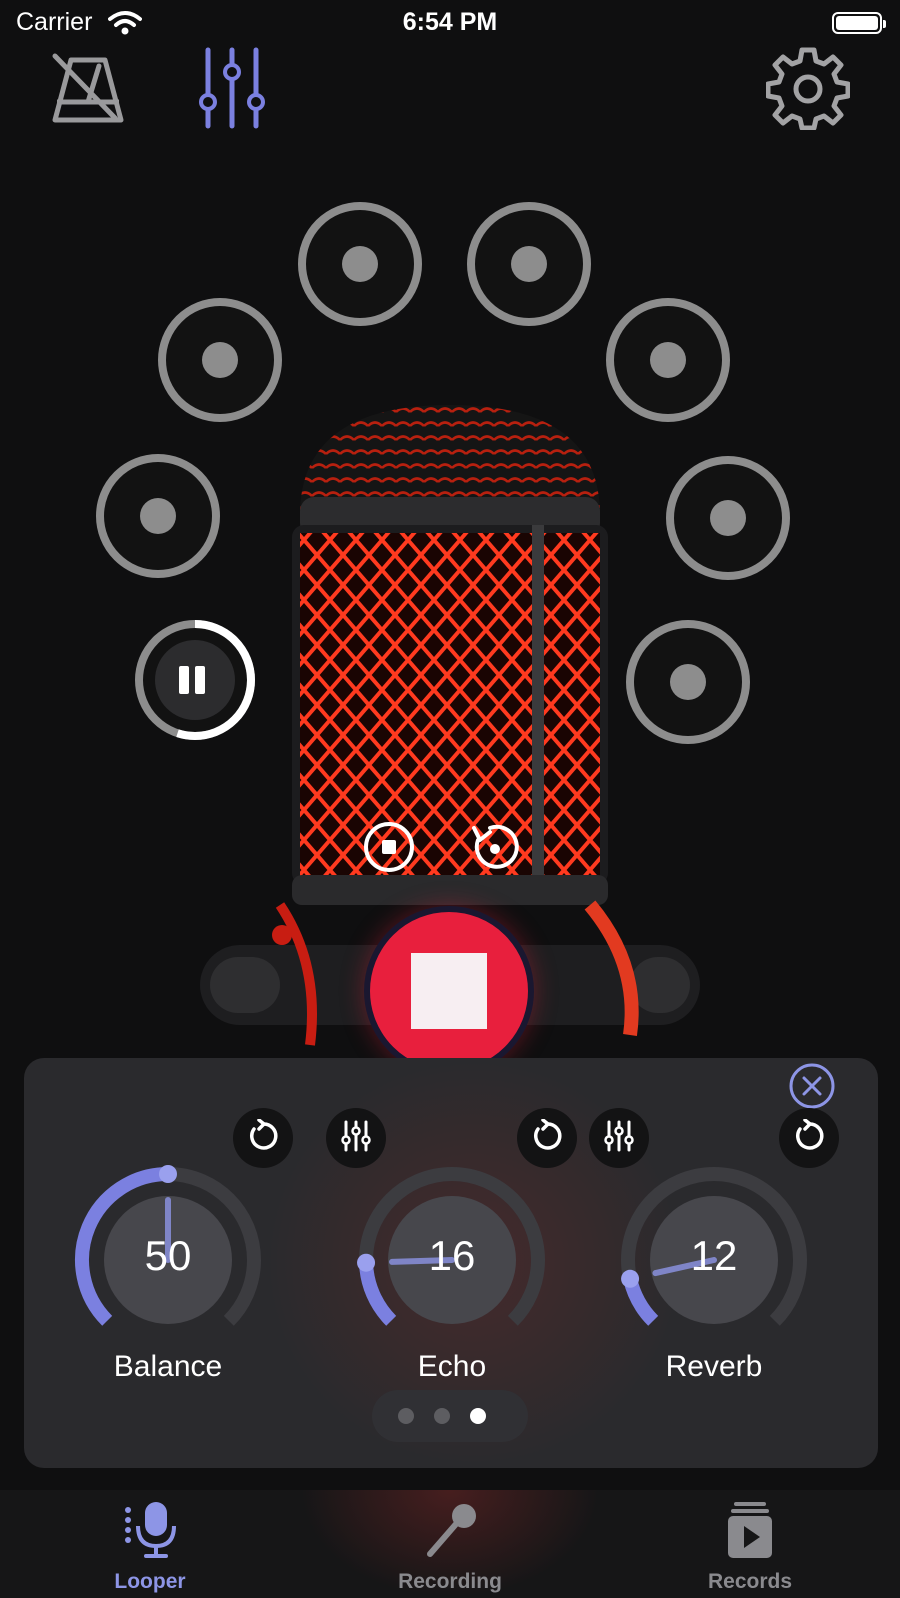 The width and height of the screenshot is (900, 1598). I want to click on settings-button, so click(808, 88).